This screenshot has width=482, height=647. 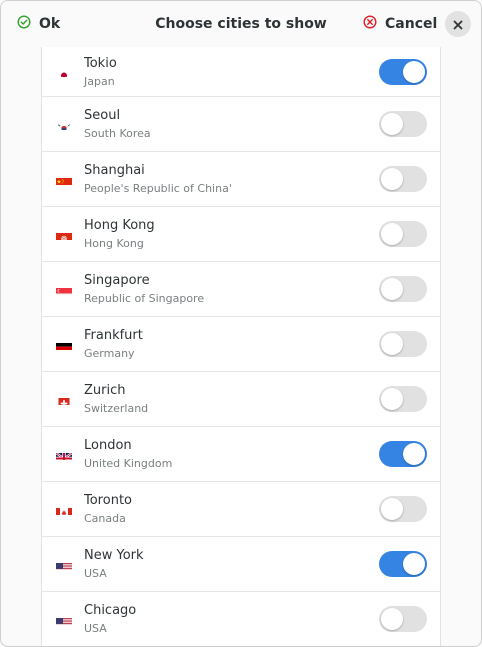 What do you see at coordinates (114, 564) in the screenshot?
I see `city-text: New York USA` at bounding box center [114, 564].